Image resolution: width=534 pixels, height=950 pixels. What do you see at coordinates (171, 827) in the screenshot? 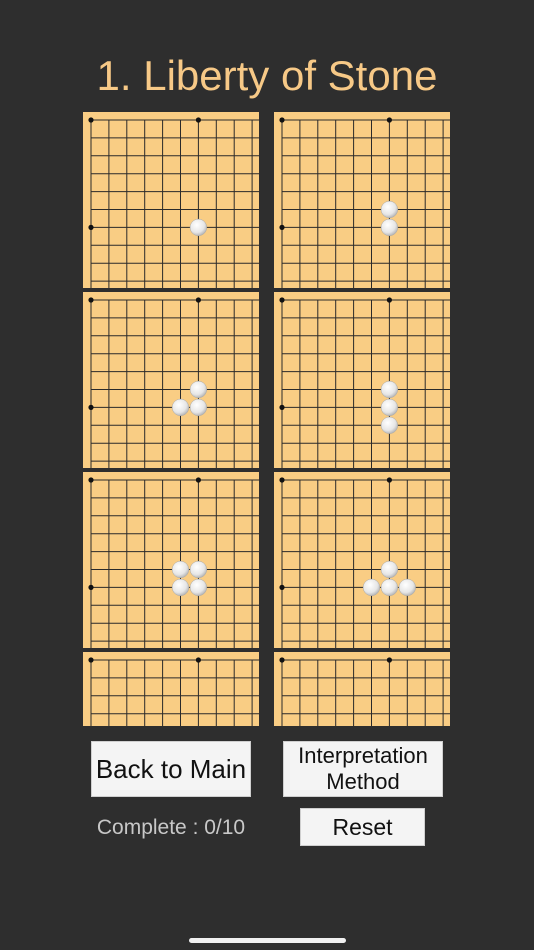
I see `completion-status: Complete : 0/10` at bounding box center [171, 827].